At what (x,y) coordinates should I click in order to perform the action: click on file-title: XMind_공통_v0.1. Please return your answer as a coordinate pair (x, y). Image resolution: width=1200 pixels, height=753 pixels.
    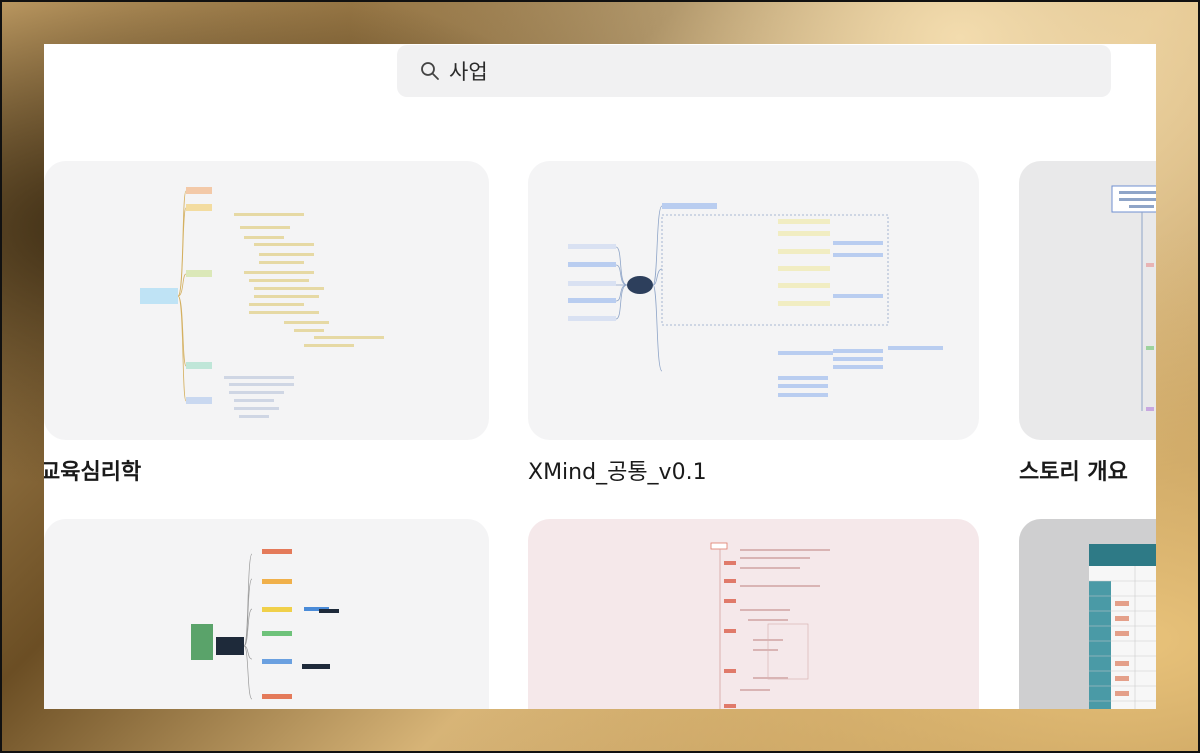
    Looking at the image, I should click on (617, 470).